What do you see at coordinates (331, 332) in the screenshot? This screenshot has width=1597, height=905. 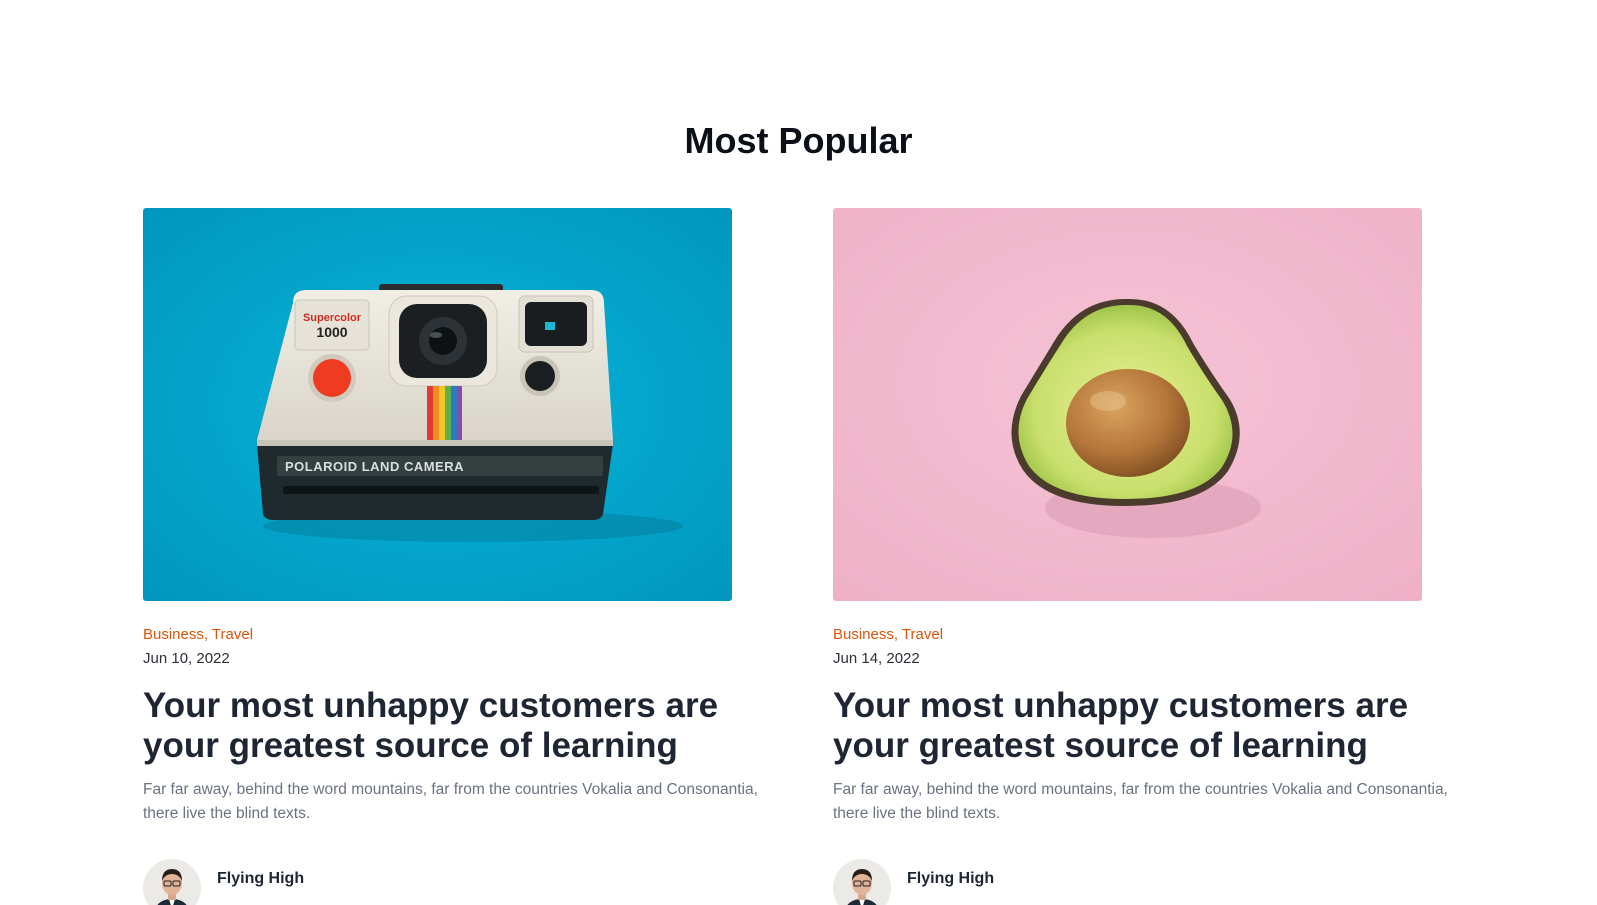 I see `camera-model-text: 1000` at bounding box center [331, 332].